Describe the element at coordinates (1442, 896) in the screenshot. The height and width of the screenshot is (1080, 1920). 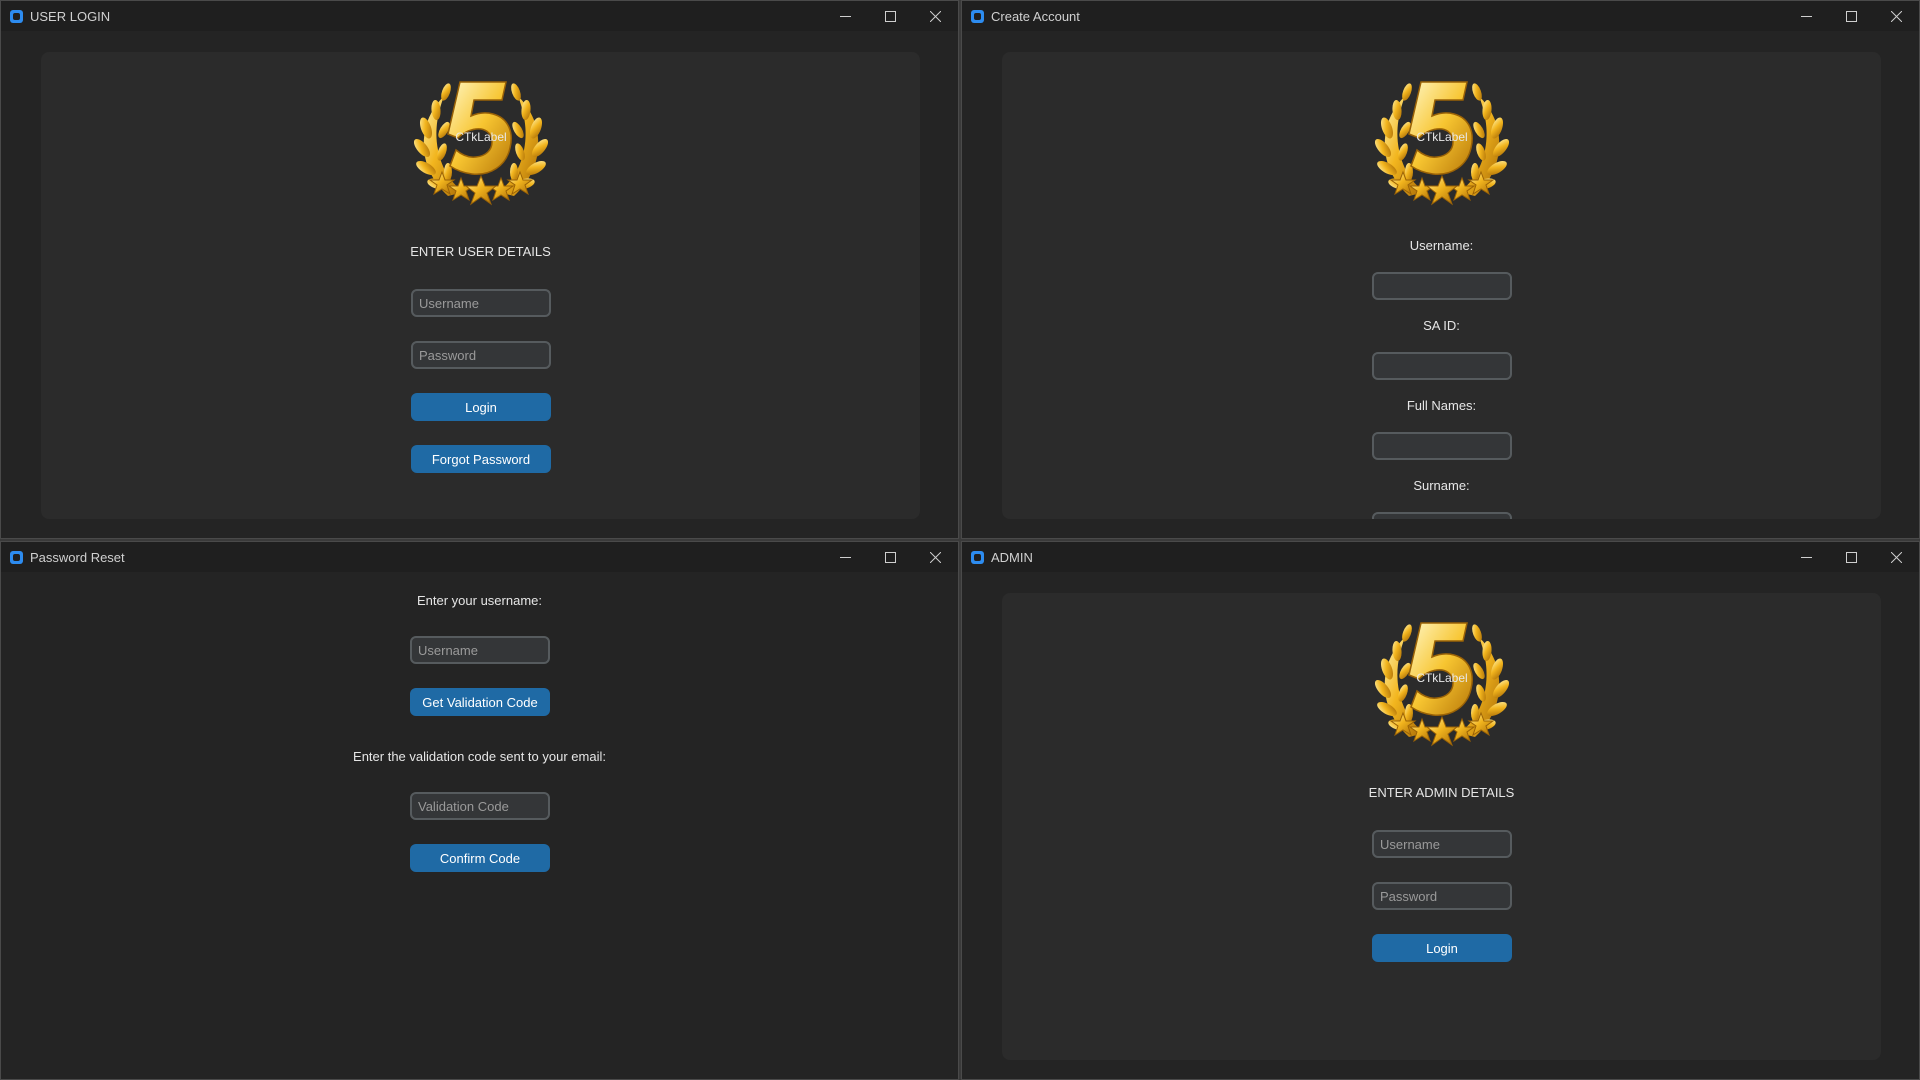
I see `admin-password-input` at that location.